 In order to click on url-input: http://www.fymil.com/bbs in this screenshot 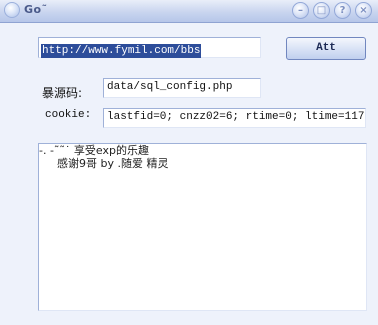, I will do `click(149, 47)`.